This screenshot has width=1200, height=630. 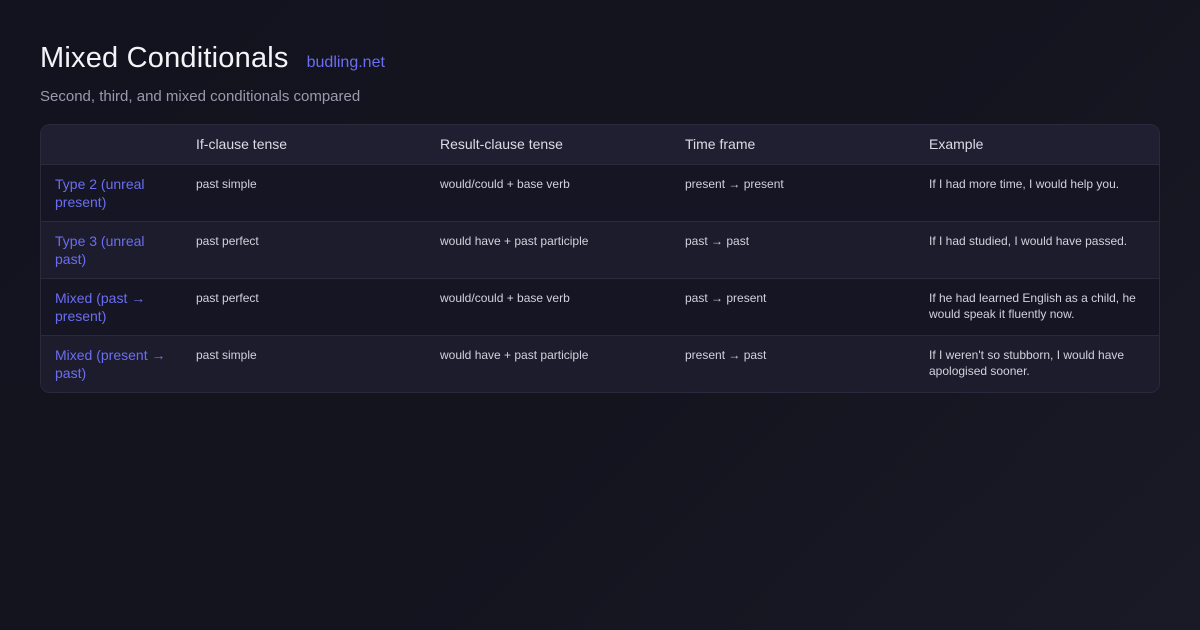 What do you see at coordinates (242, 144) in the screenshot?
I see `column-header-if-clause: If-clause tense` at bounding box center [242, 144].